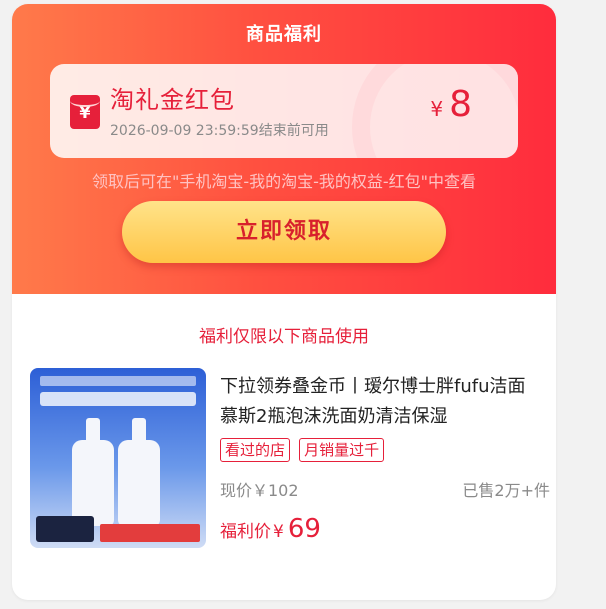 This screenshot has height=609, width=606. Describe the element at coordinates (139, 472) in the screenshot. I see `bottle-right` at that location.